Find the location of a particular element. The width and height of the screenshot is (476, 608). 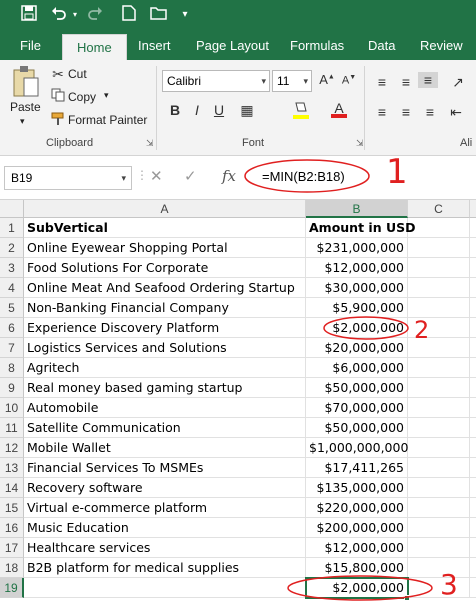

cell-a9: Real money based gaming startup is located at coordinates (165, 388).